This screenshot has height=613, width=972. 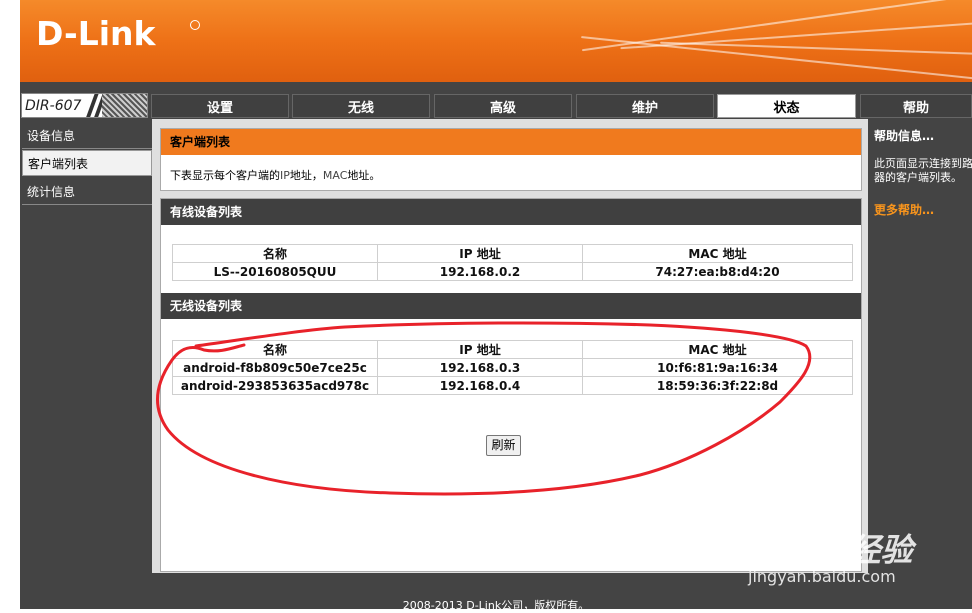 What do you see at coordinates (503, 106) in the screenshot?
I see `tab-advanced: 高级` at bounding box center [503, 106].